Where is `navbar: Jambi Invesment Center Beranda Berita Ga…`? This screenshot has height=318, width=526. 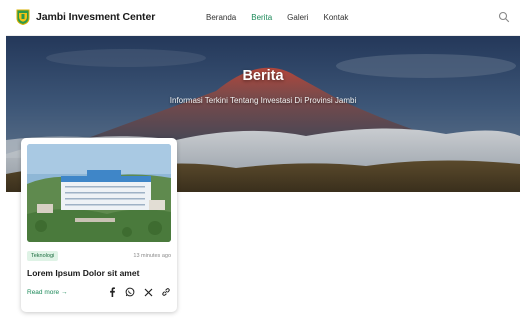 navbar: Jambi Invesment Center Beranda Berita Ga… is located at coordinates (263, 18).